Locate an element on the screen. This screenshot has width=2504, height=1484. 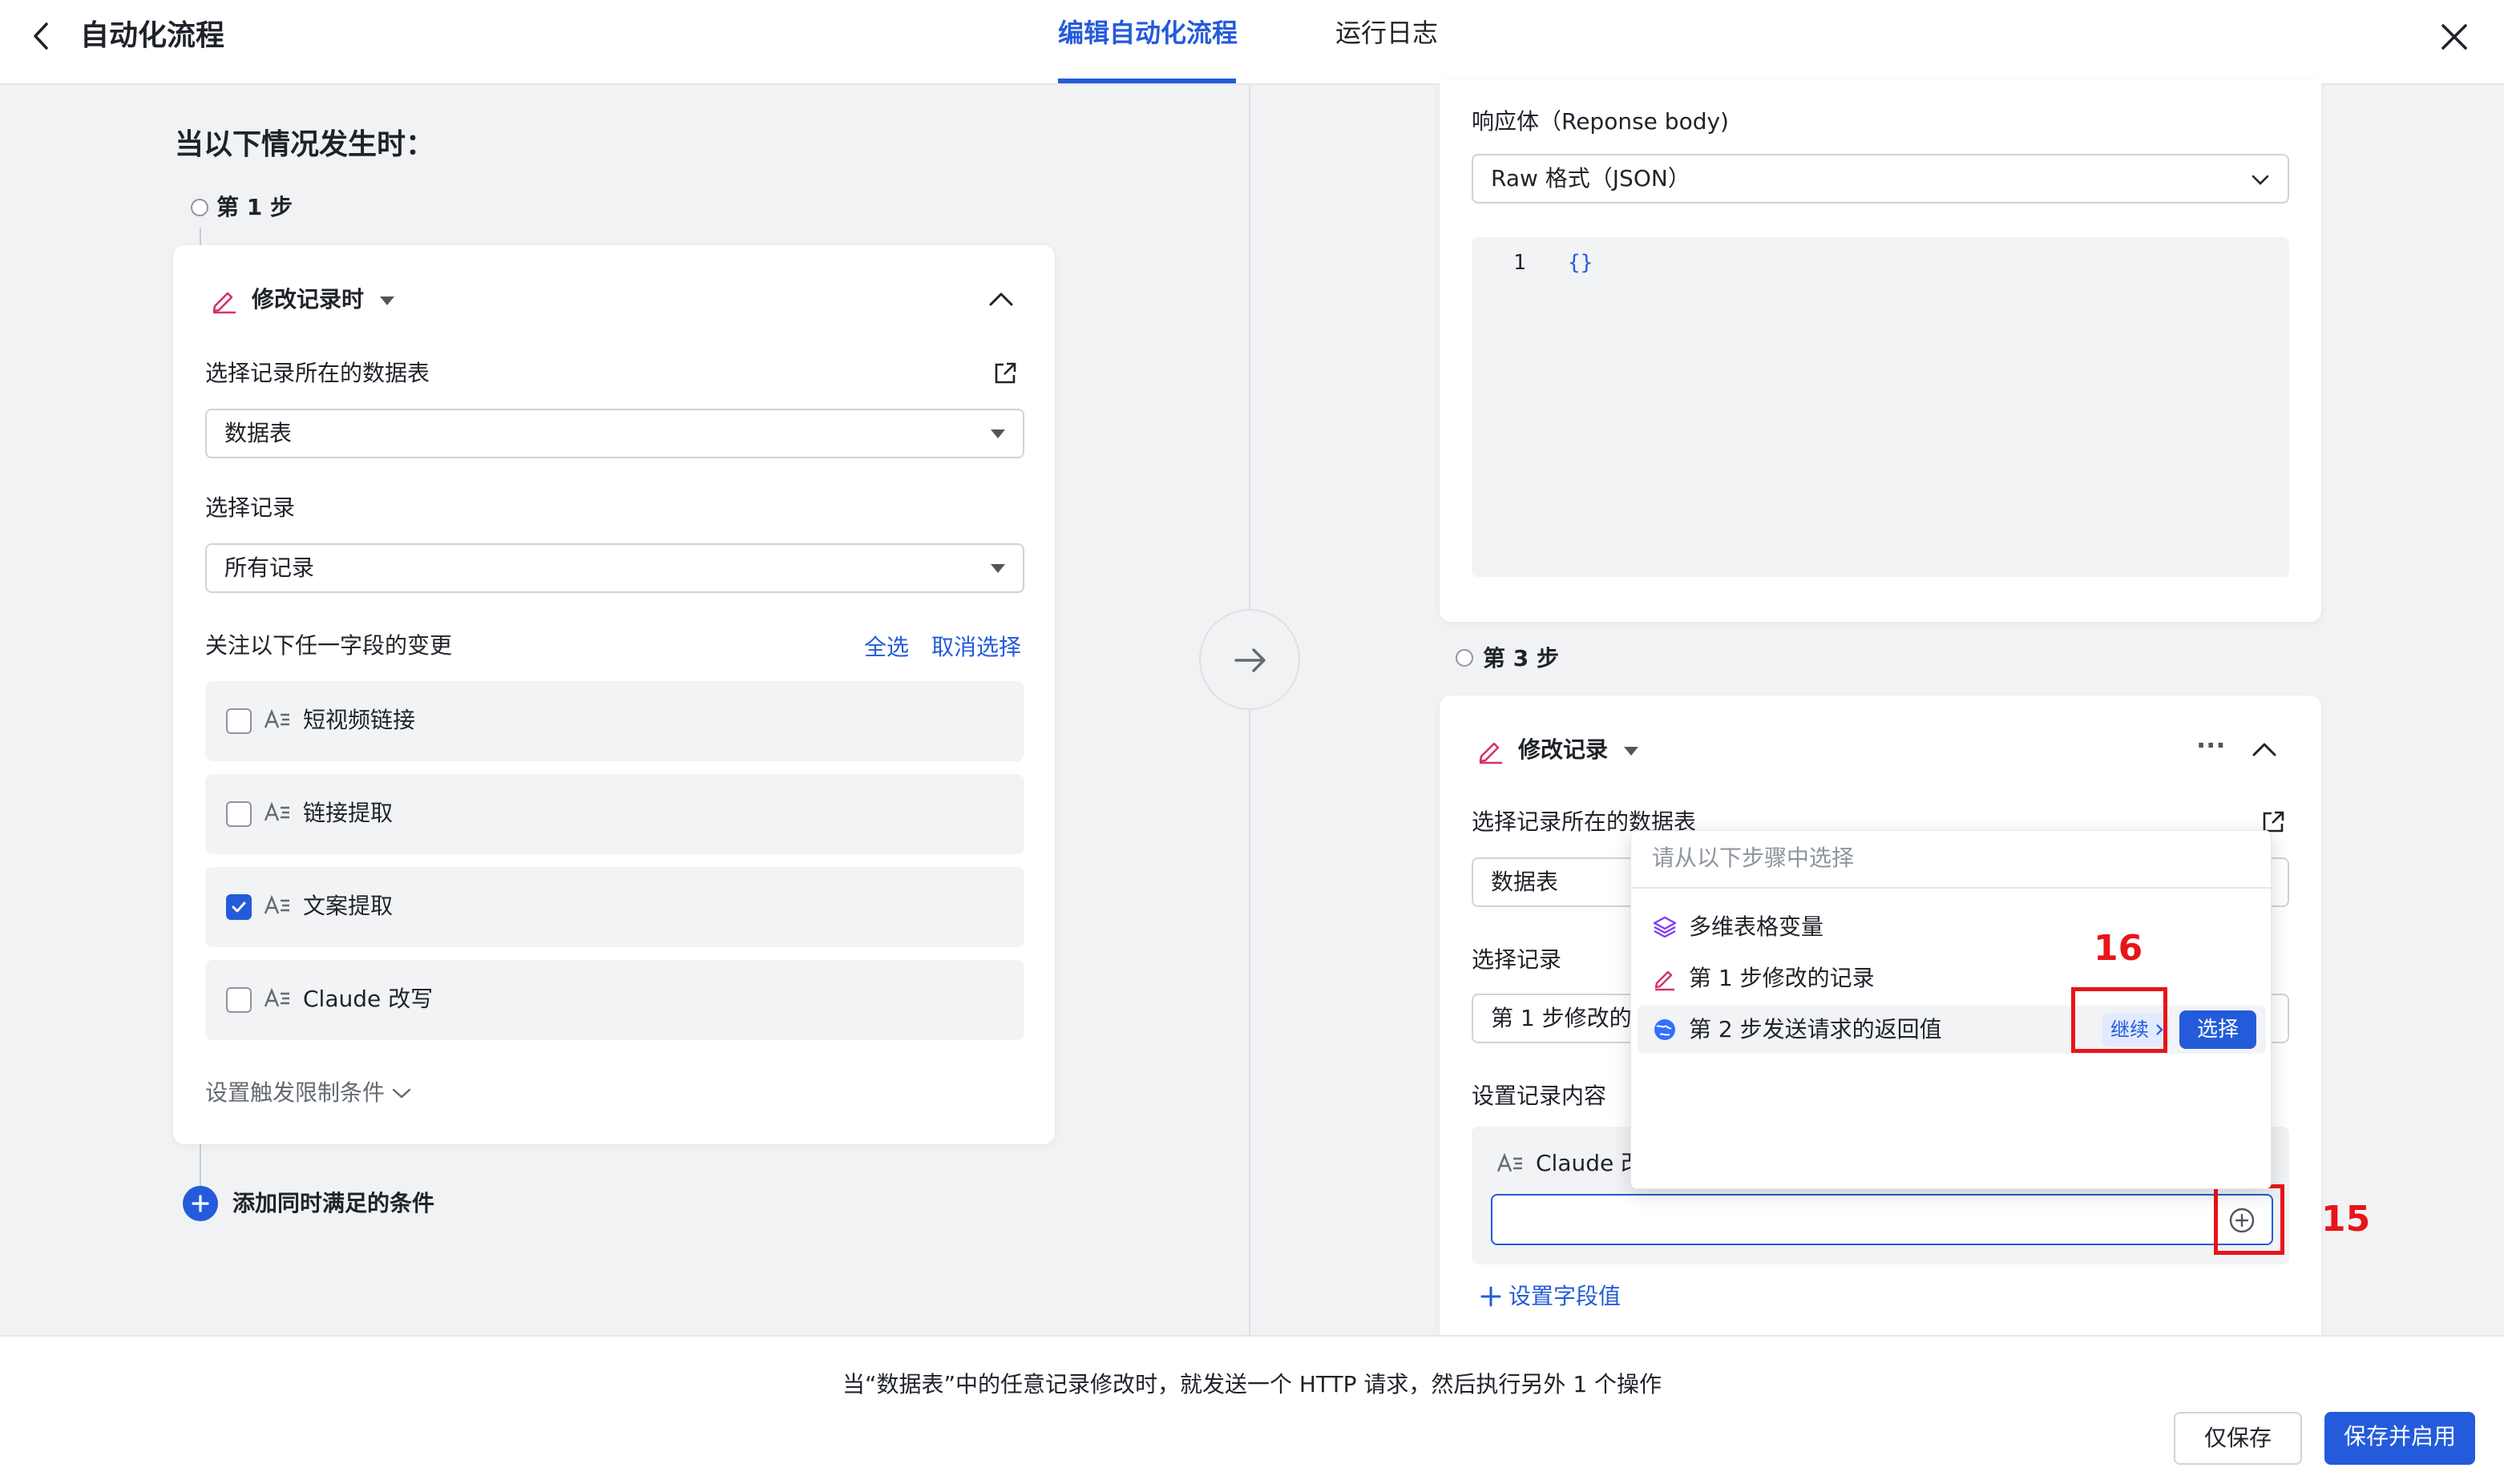
arrow-right-icon is located at coordinates (1250, 660).